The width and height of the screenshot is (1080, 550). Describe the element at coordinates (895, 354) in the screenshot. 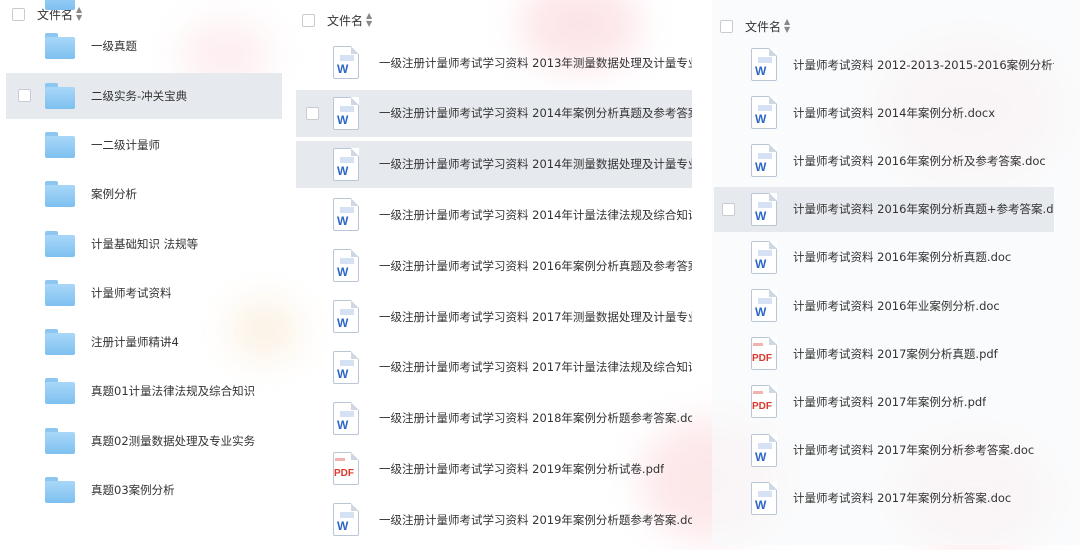

I see `file-name: 计量师考试资料 2017案例分析真题.pdf` at that location.